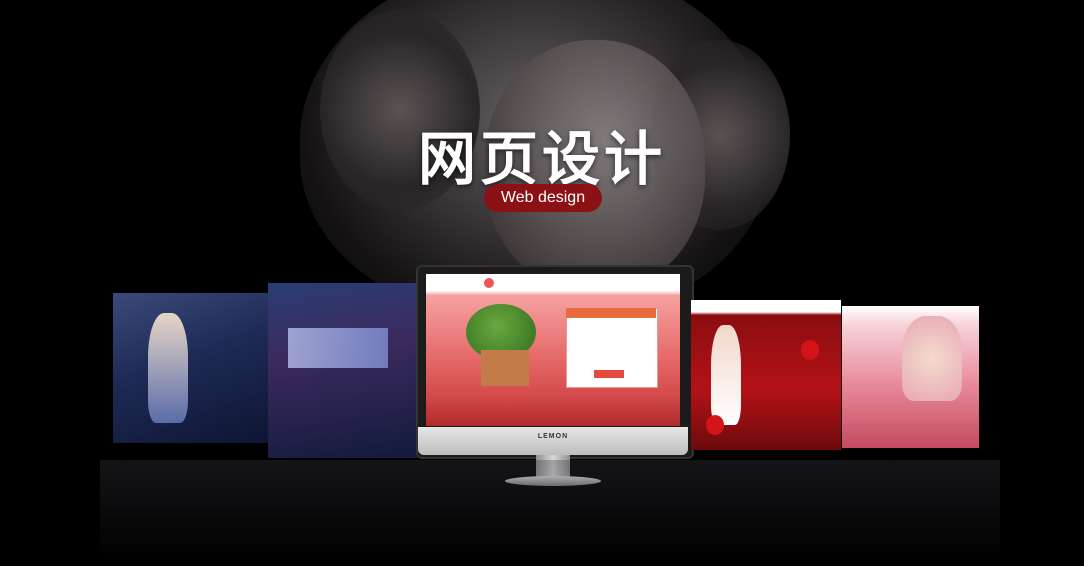 Image resolution: width=1084 pixels, height=566 pixels. What do you see at coordinates (611, 313) in the screenshot?
I see `form-header-graphic` at bounding box center [611, 313].